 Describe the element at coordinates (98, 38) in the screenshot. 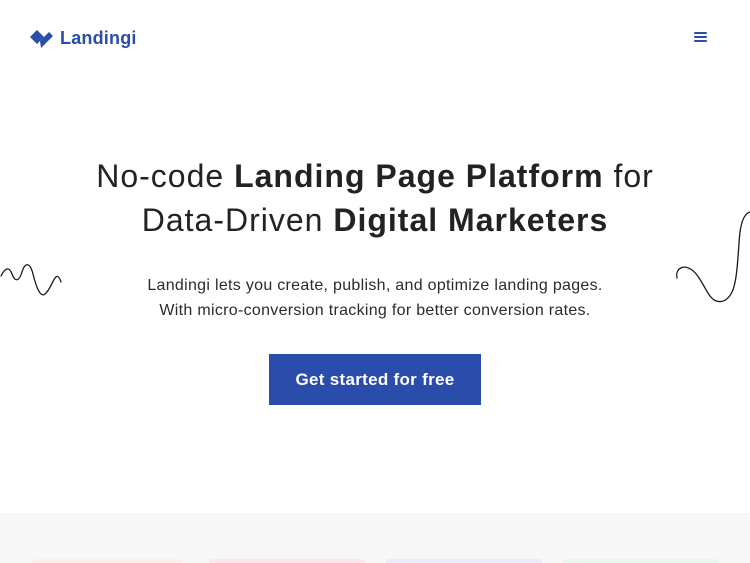

I see `logo-text: Landingi` at that location.